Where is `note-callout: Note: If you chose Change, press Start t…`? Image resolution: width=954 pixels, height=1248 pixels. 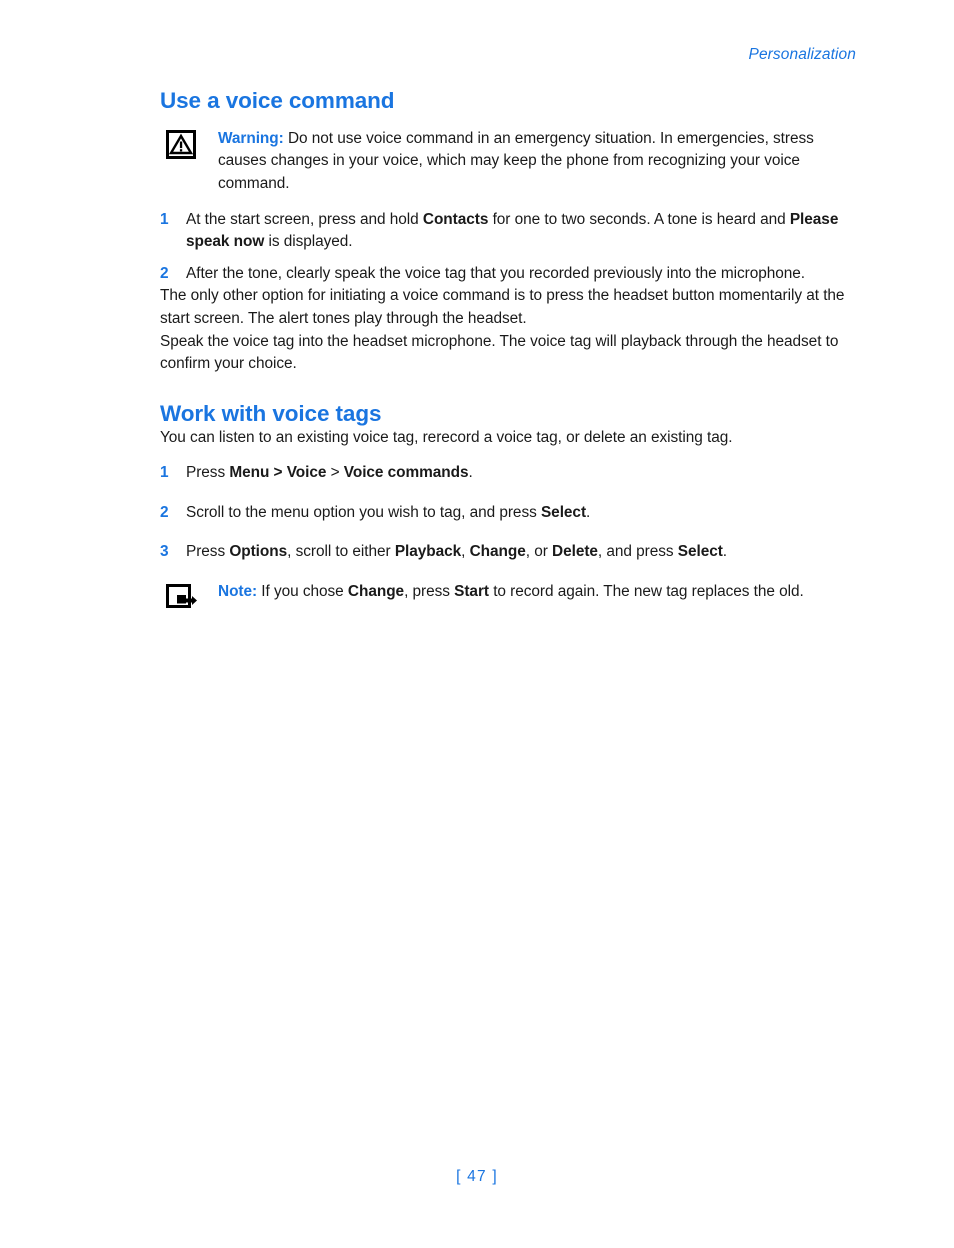
note-callout: Note: If you chose Change, press Start t… is located at coordinates (510, 595).